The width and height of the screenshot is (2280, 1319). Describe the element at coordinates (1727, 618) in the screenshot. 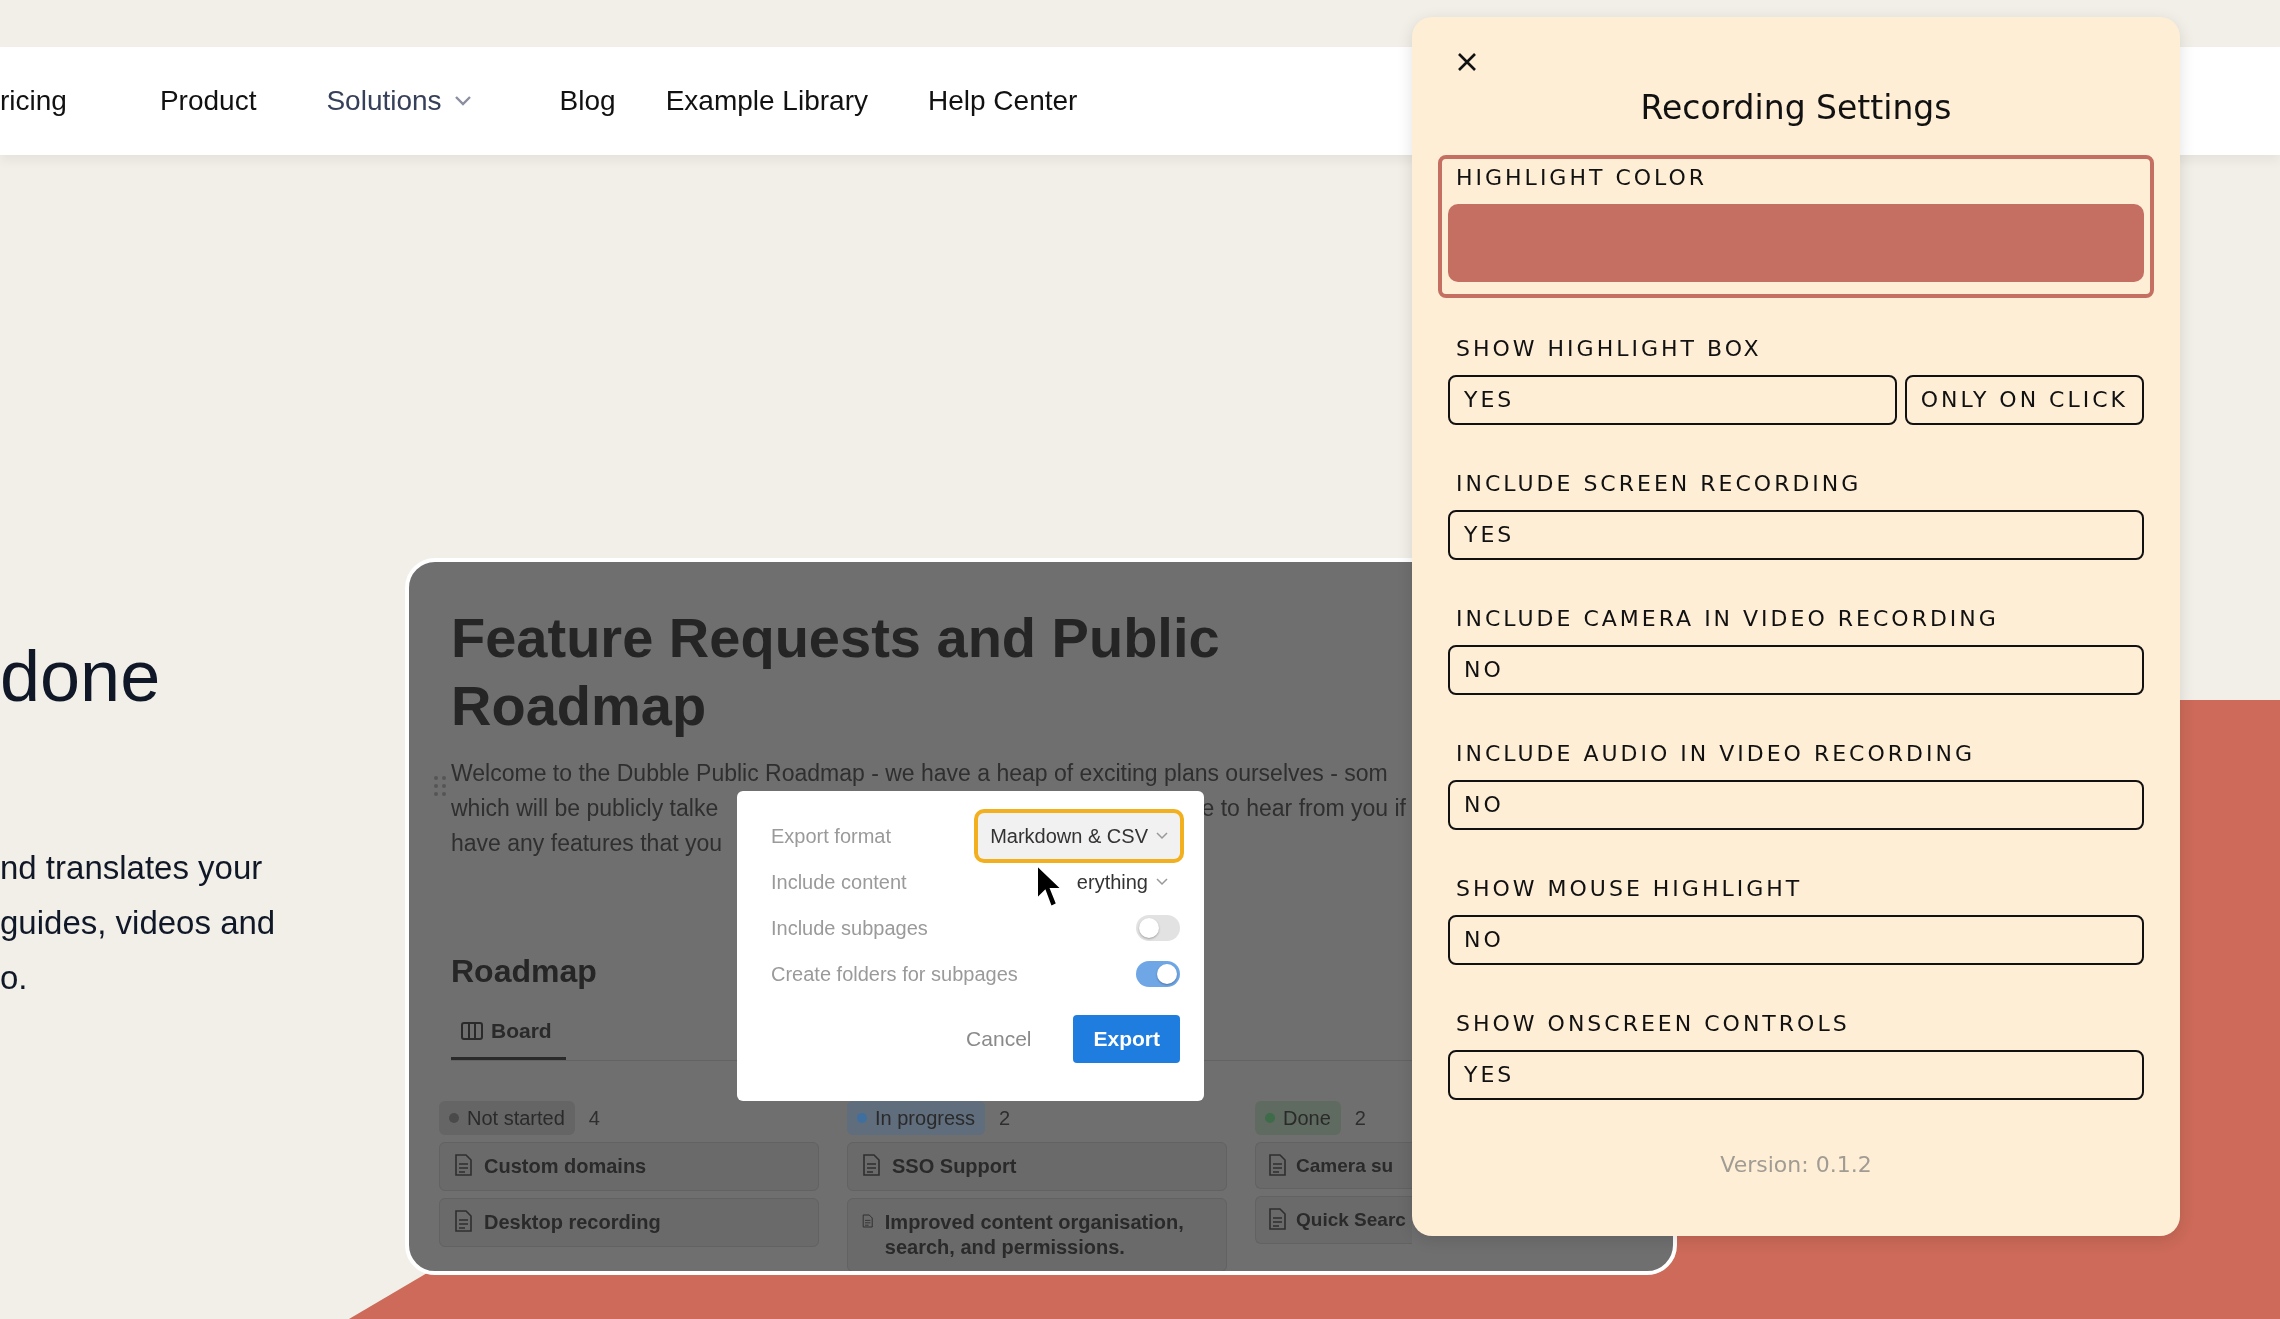

I see `setting-label: INCLUDE CAMERA IN VIDEO RECORDING` at that location.